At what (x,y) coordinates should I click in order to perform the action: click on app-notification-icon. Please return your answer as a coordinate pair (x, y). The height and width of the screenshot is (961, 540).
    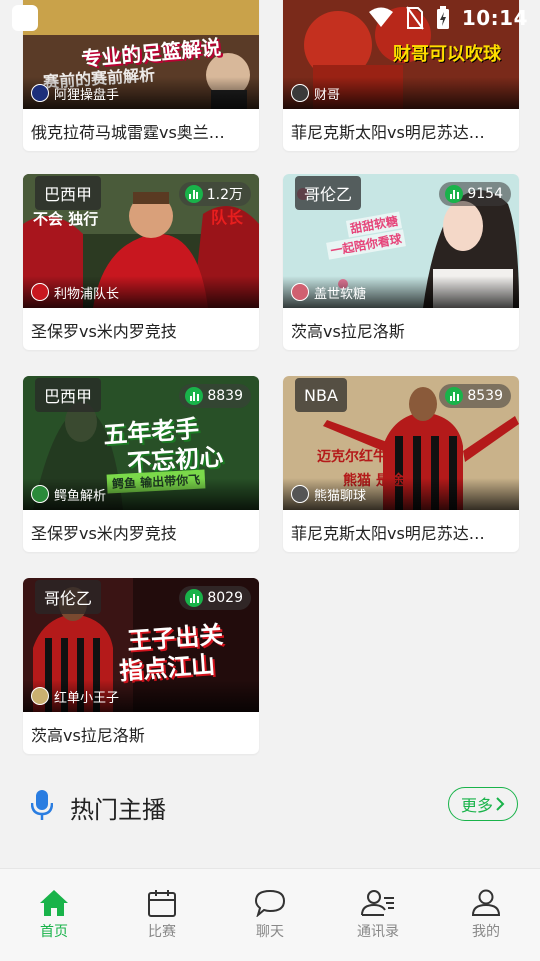
    Looking at the image, I should click on (25, 18).